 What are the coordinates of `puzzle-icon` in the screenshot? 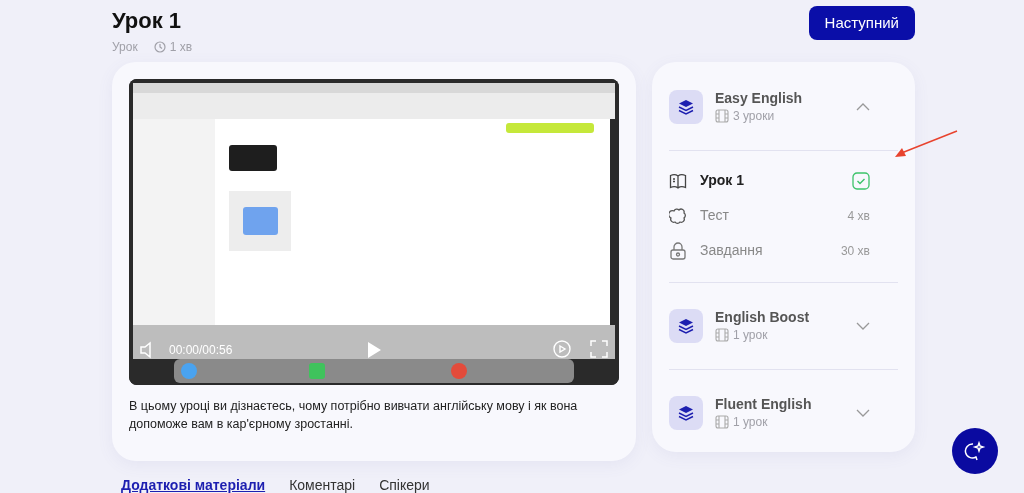 It's located at (678, 215).